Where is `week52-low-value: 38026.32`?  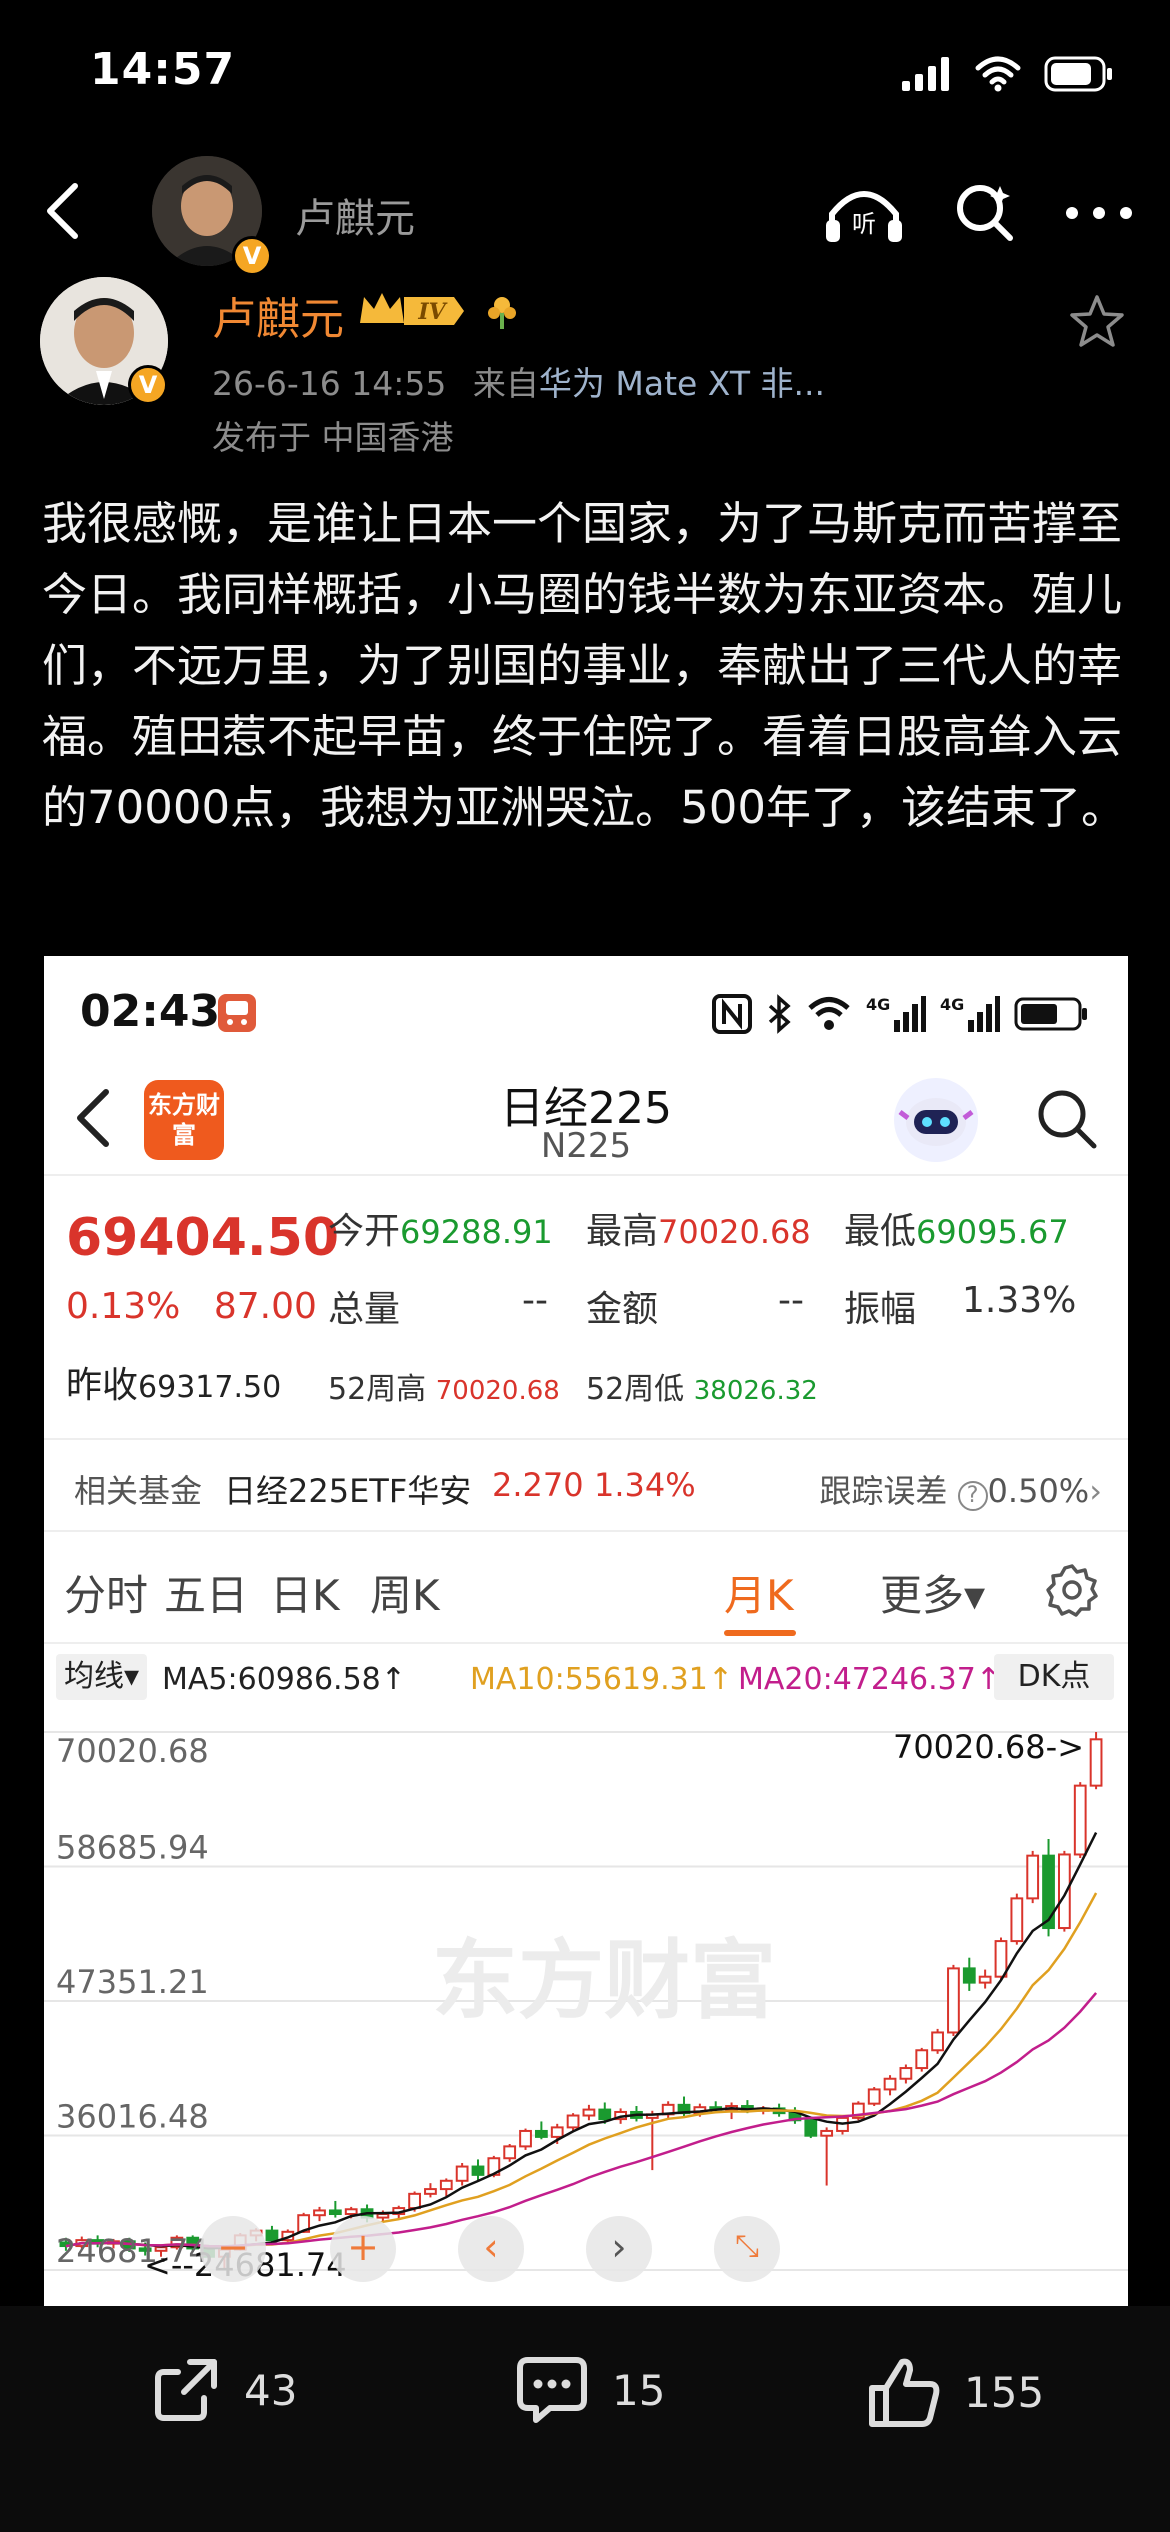
week52-low-value: 38026.32 is located at coordinates (755, 1391).